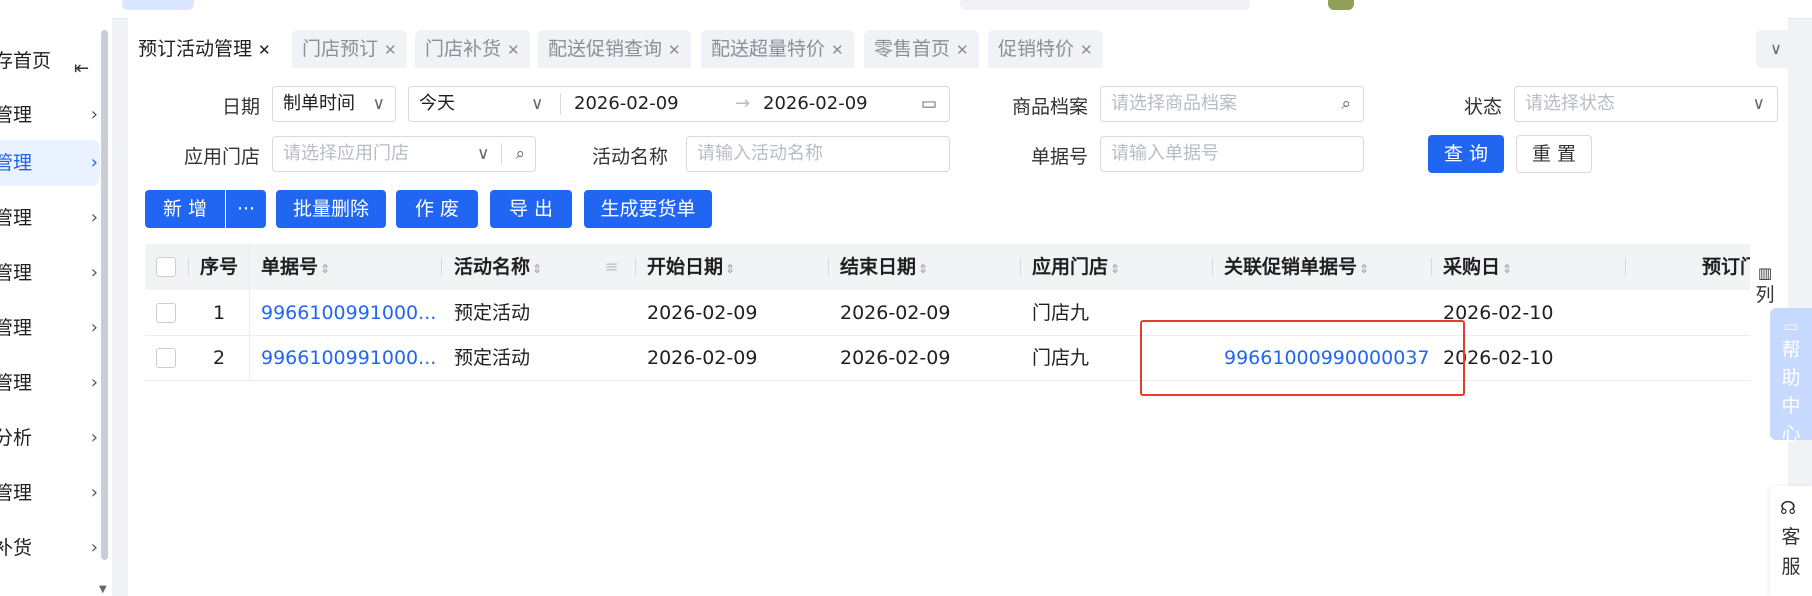 This screenshot has width=1812, height=596. Describe the element at coordinates (815, 104) in the screenshot. I see `date-end-value: 2026-02-09` at that location.